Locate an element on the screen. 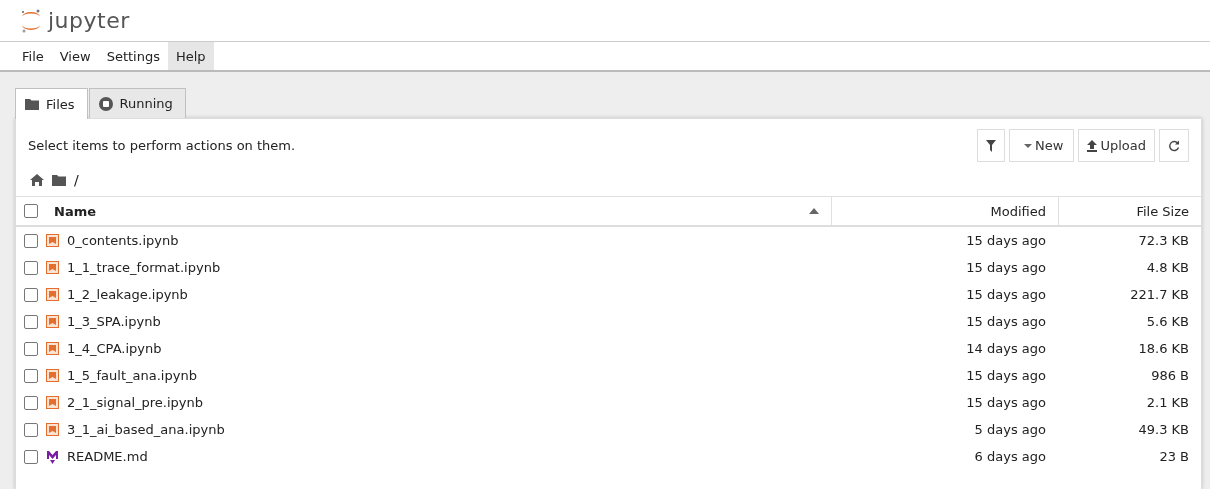 The image size is (1210, 489). size-cell-text: 5.6 KB is located at coordinates (1167, 321).